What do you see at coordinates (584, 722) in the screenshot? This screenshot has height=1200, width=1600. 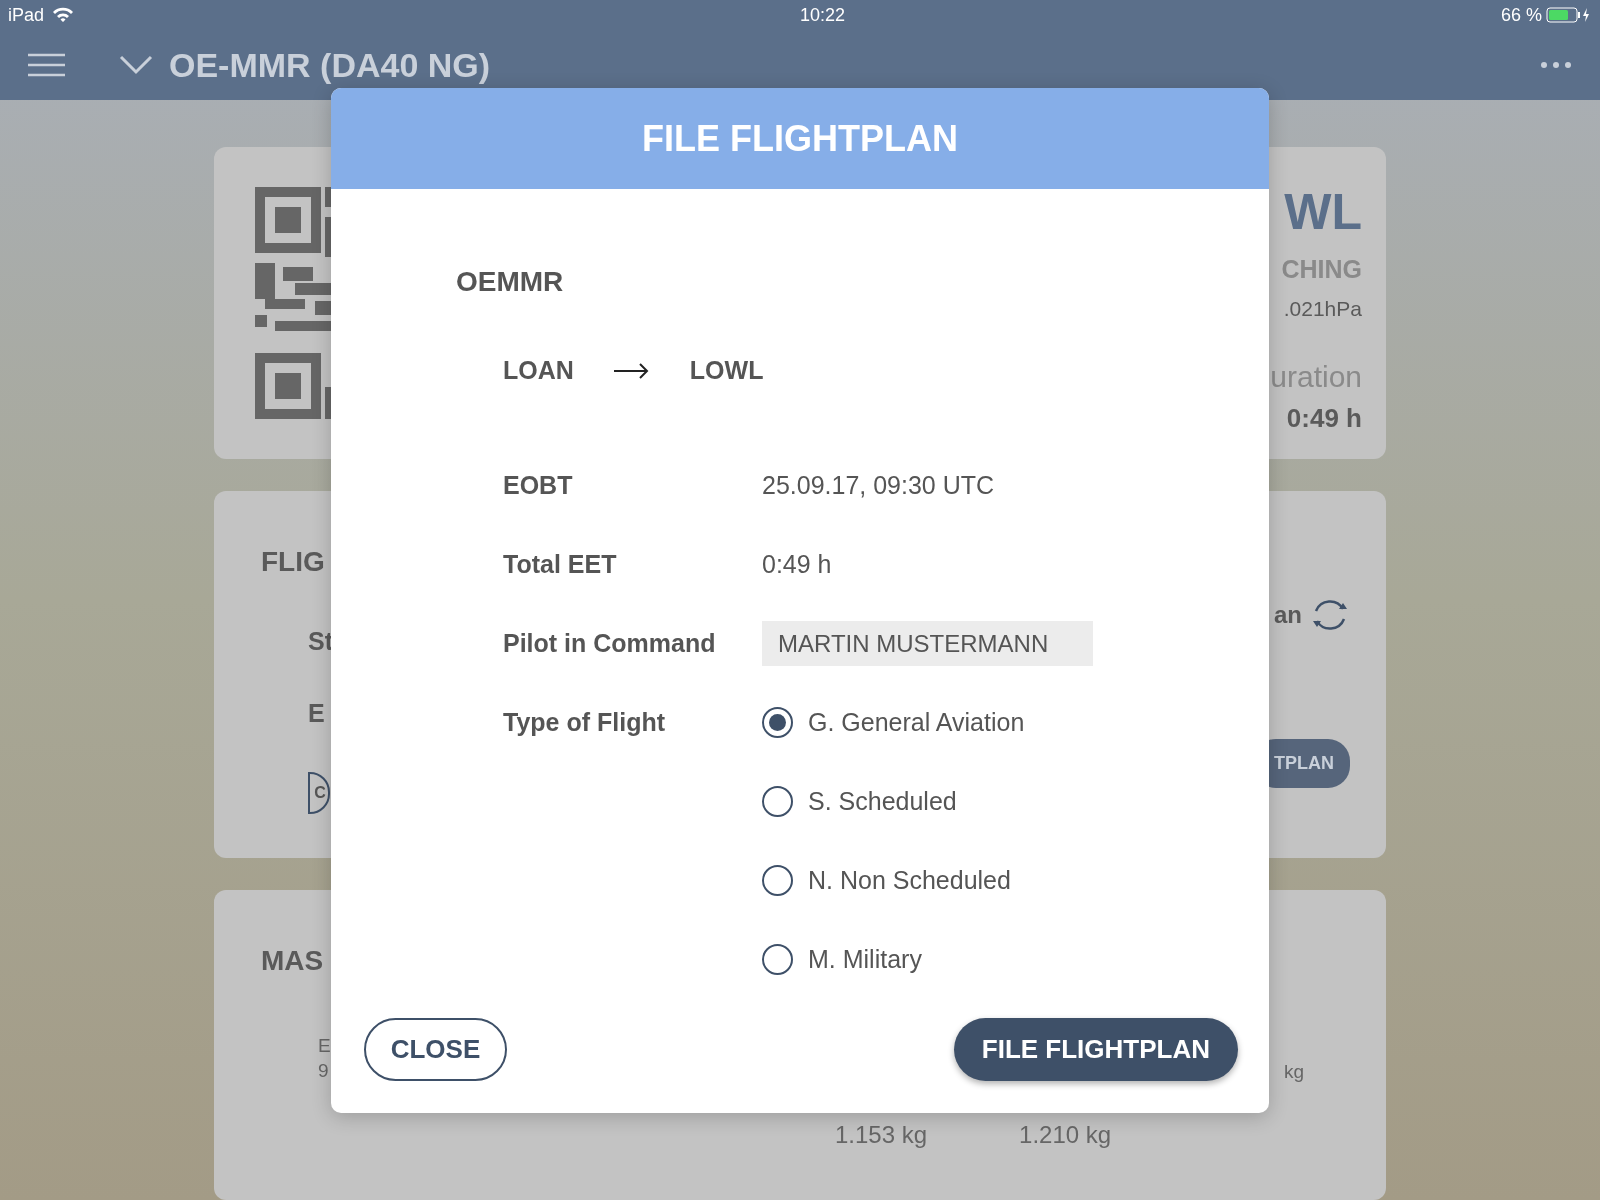 I see `field-label: Type of Flight` at bounding box center [584, 722].